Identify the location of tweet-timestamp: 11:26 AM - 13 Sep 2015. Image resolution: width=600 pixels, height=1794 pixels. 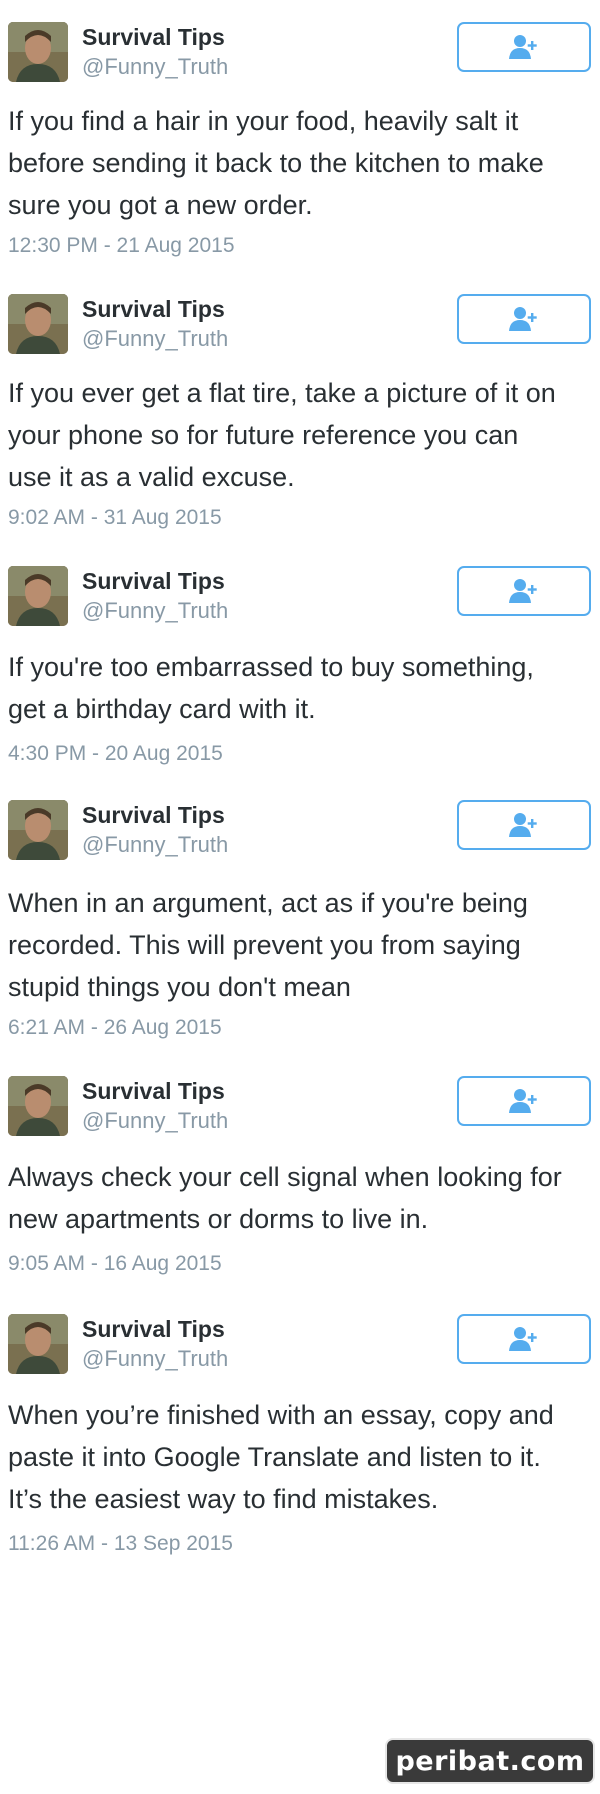
(120, 1544).